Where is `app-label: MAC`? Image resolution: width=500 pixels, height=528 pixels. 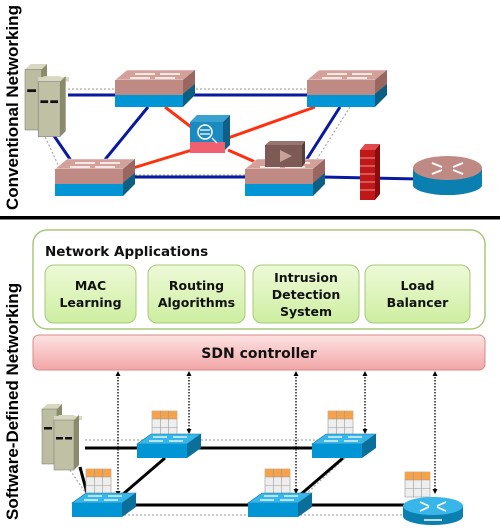 app-label: MAC is located at coordinates (90, 285).